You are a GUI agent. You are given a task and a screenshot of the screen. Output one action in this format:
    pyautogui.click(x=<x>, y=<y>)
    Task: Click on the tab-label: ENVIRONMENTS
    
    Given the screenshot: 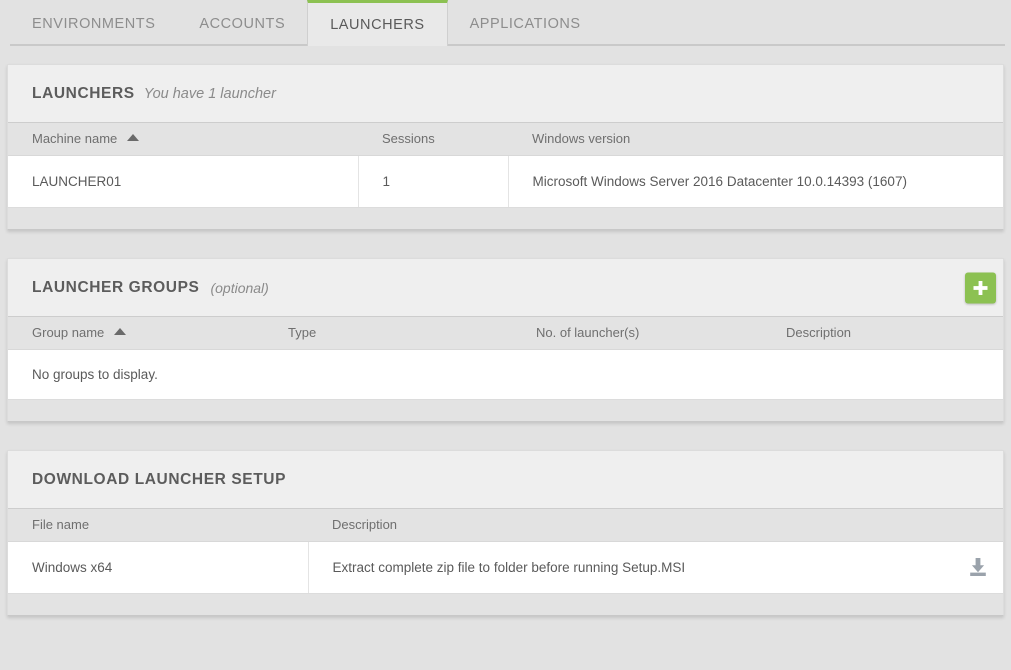 What is the action you would take?
    pyautogui.click(x=94, y=24)
    